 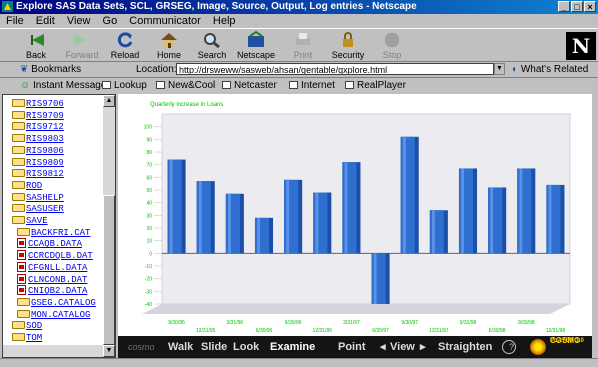 What do you see at coordinates (57, 268) in the screenshot?
I see `tree-item-link: CFGNLL.DATA` at bounding box center [57, 268].